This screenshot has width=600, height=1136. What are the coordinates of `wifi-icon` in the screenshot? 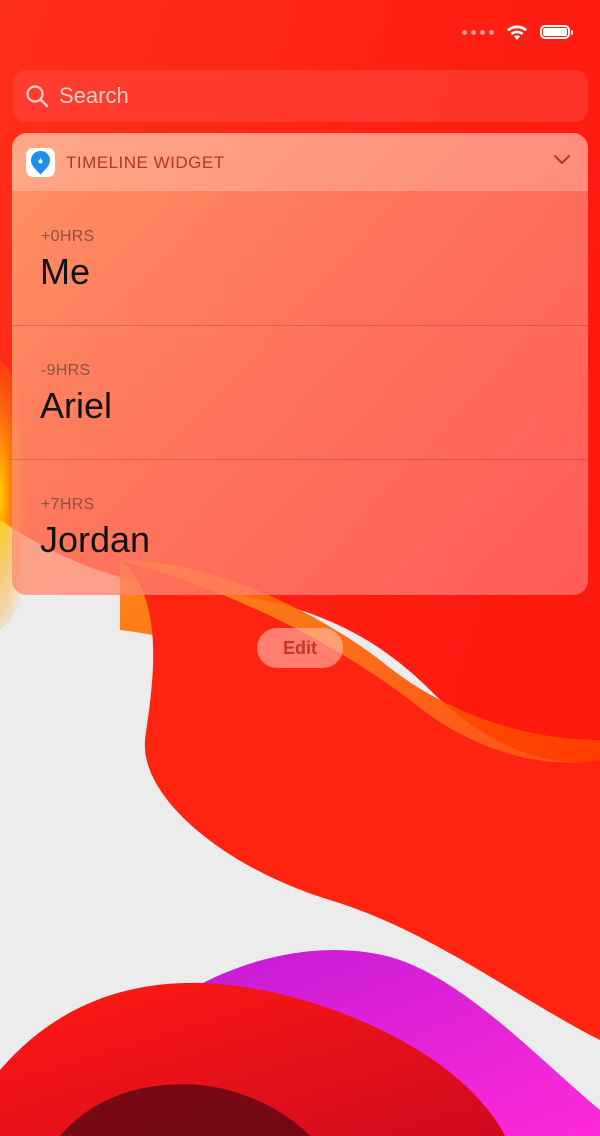 It's located at (517, 32).